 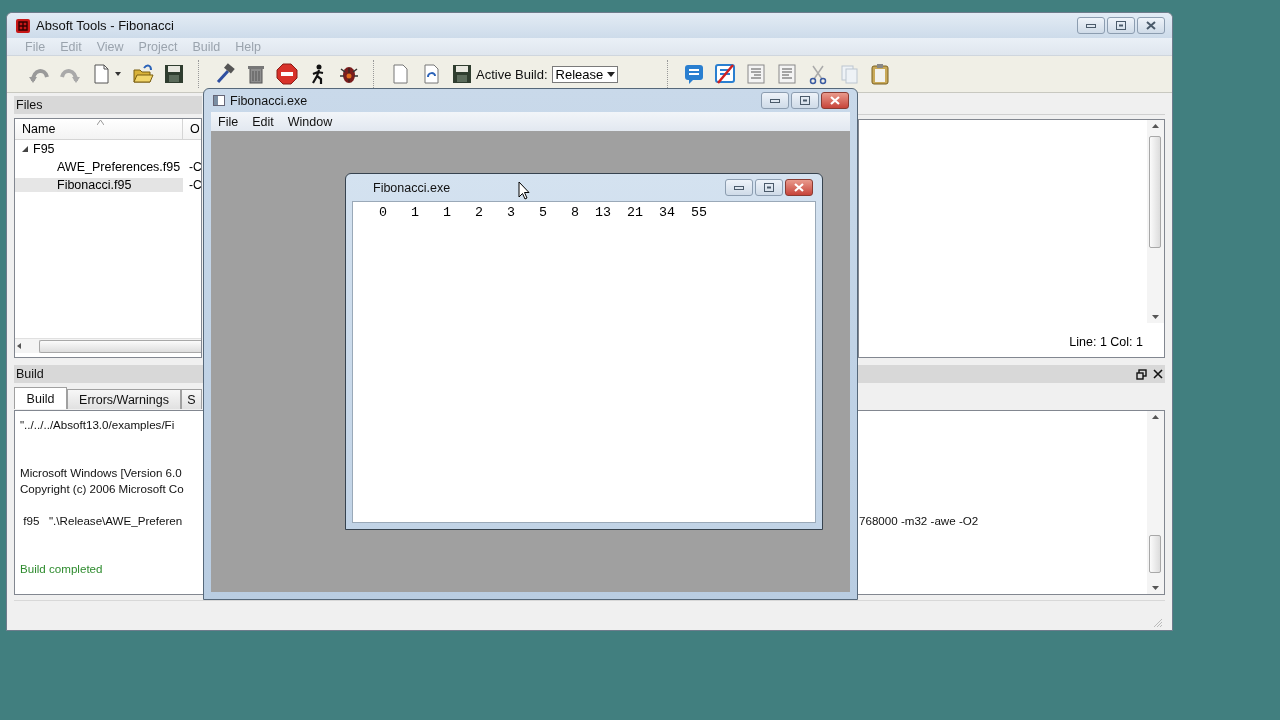 What do you see at coordinates (584, 74) in the screenshot?
I see `build-dropdown: Release` at bounding box center [584, 74].